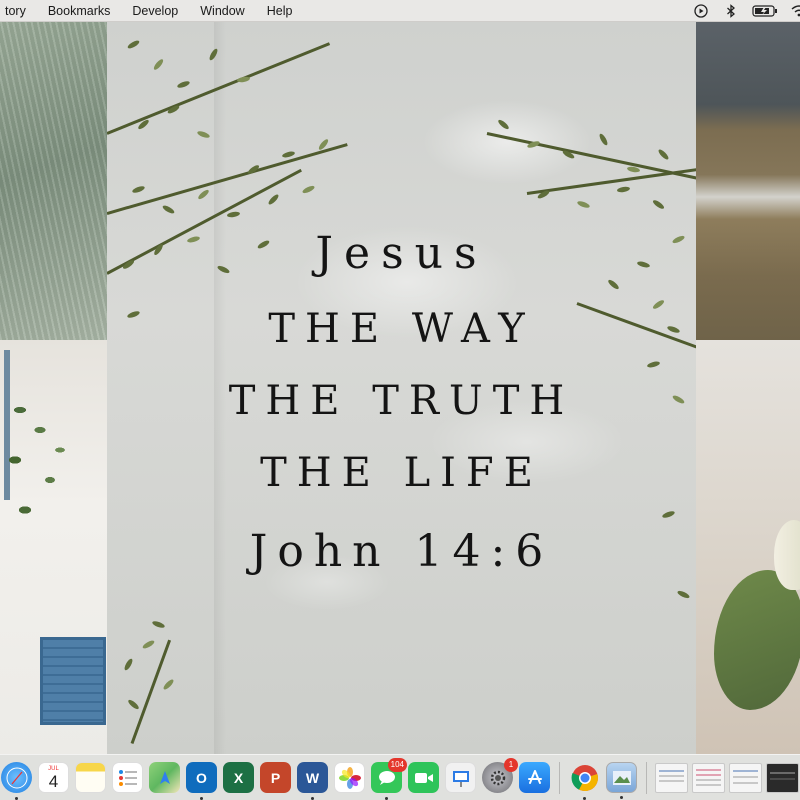  Describe the element at coordinates (155, 11) in the screenshot. I see `menu-develop: Develop` at that location.